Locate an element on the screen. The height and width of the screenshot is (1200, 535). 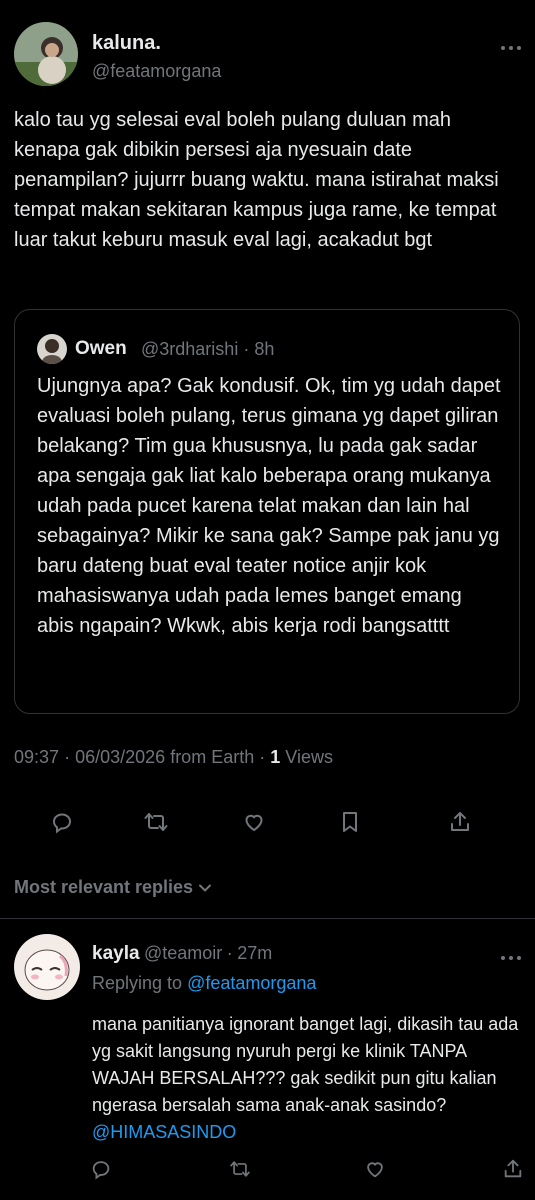
author-handle: @featamorgana is located at coordinates (156, 71).